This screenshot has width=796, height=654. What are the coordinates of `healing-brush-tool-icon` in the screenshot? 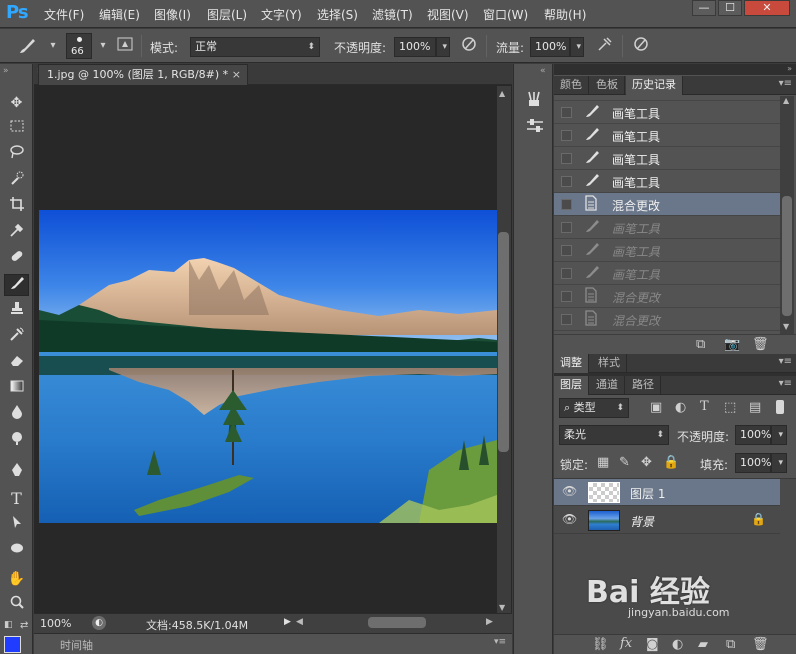 It's located at (16, 259).